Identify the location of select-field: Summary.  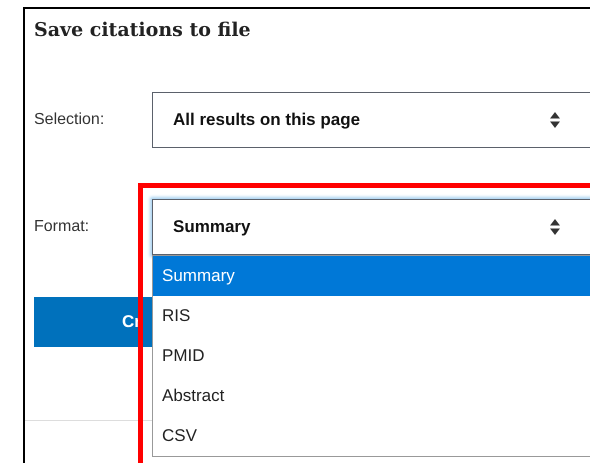
(371, 227).